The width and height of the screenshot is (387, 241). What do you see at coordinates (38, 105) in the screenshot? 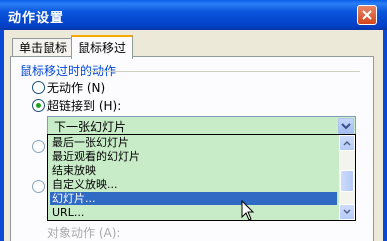
I see `radio-hyperlink` at bounding box center [38, 105].